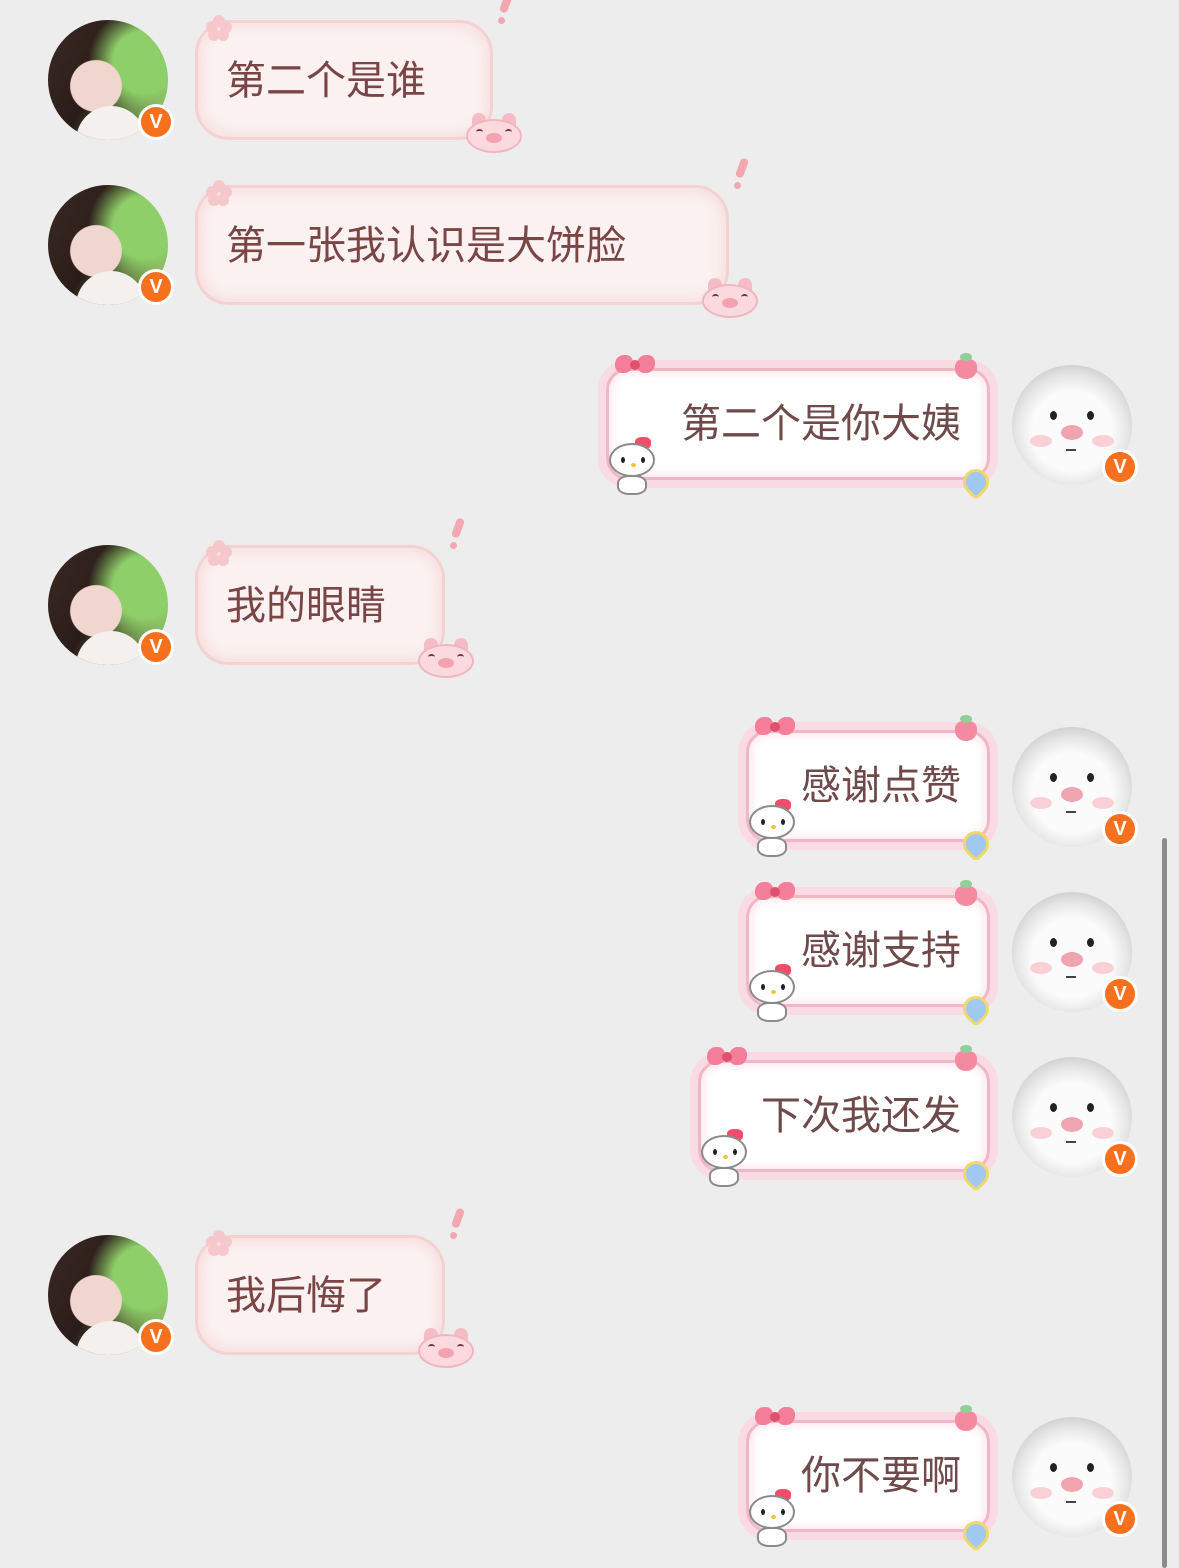  I want to click on message-row: V 第一张我认识是大饼脸, so click(589, 237).